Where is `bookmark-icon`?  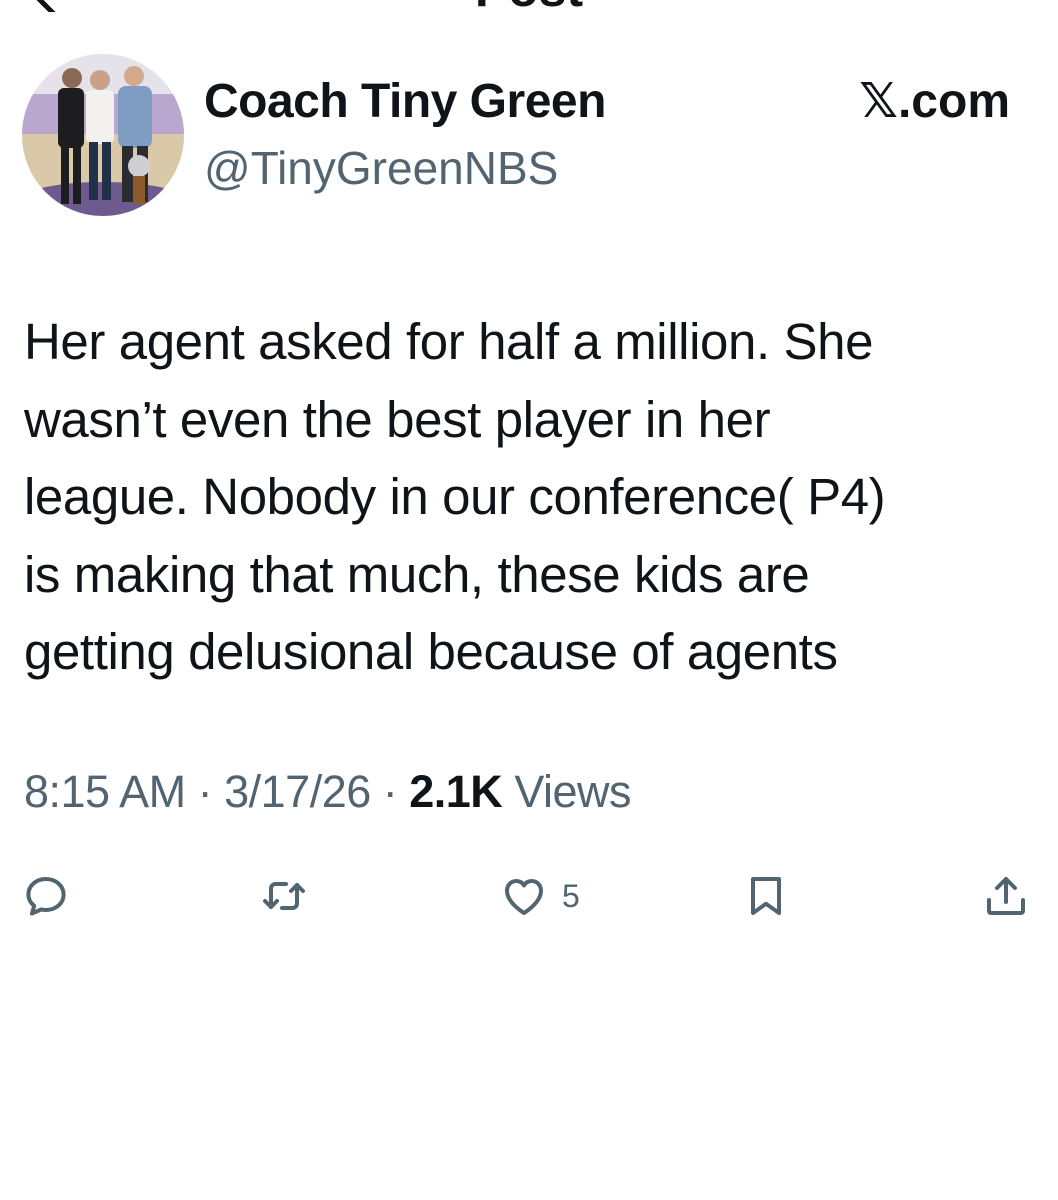
bookmark-icon is located at coordinates (766, 896).